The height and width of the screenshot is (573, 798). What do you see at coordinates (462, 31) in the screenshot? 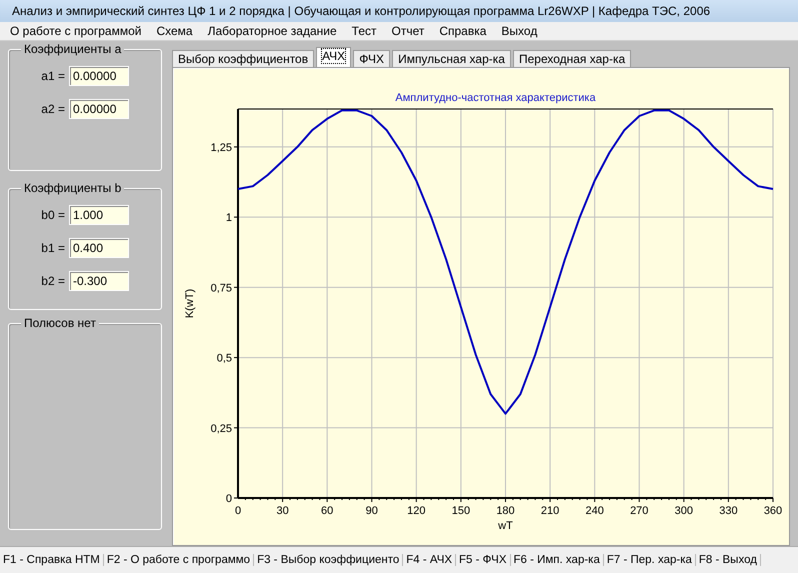
I see `menu-item: Справка` at bounding box center [462, 31].